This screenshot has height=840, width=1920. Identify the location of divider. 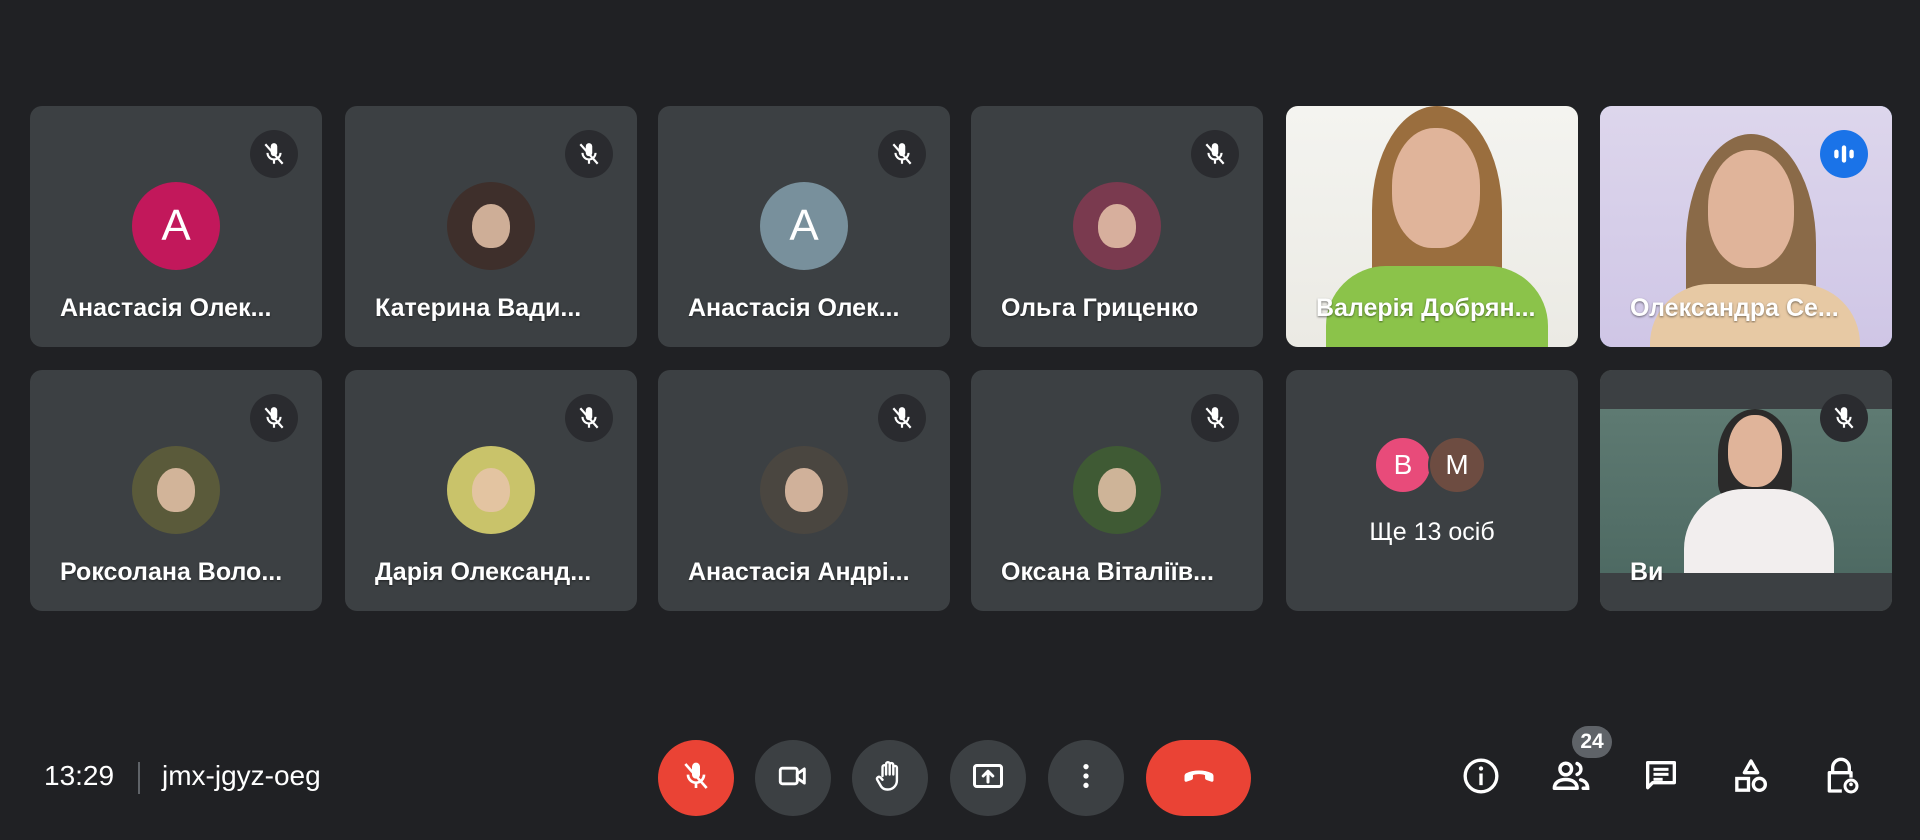
(139, 778).